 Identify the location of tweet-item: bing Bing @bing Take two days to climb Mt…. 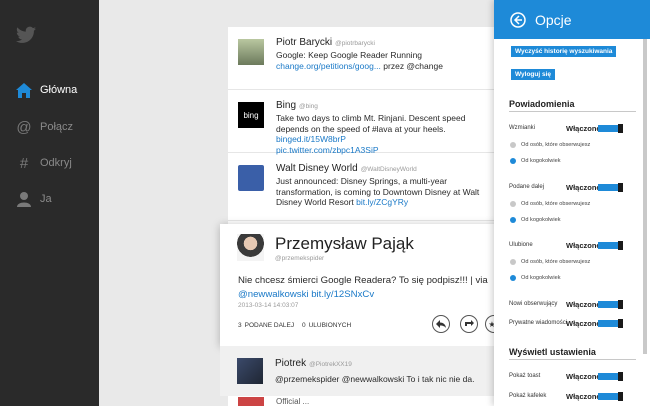
(363, 122).